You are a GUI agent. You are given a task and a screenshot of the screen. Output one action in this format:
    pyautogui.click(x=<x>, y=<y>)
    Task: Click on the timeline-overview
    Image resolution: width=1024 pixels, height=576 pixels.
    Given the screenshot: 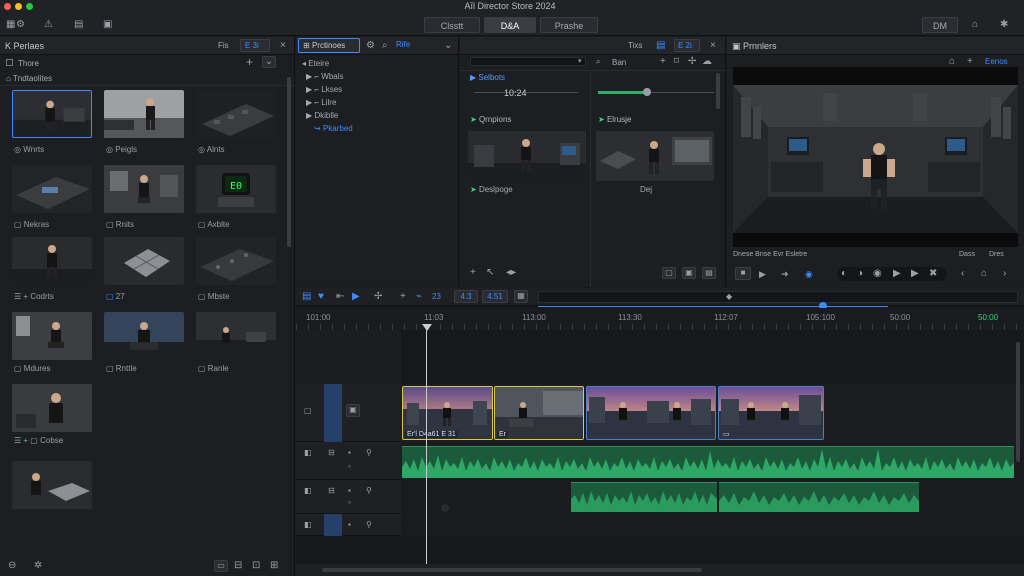 What is the action you would take?
    pyautogui.click(x=778, y=297)
    